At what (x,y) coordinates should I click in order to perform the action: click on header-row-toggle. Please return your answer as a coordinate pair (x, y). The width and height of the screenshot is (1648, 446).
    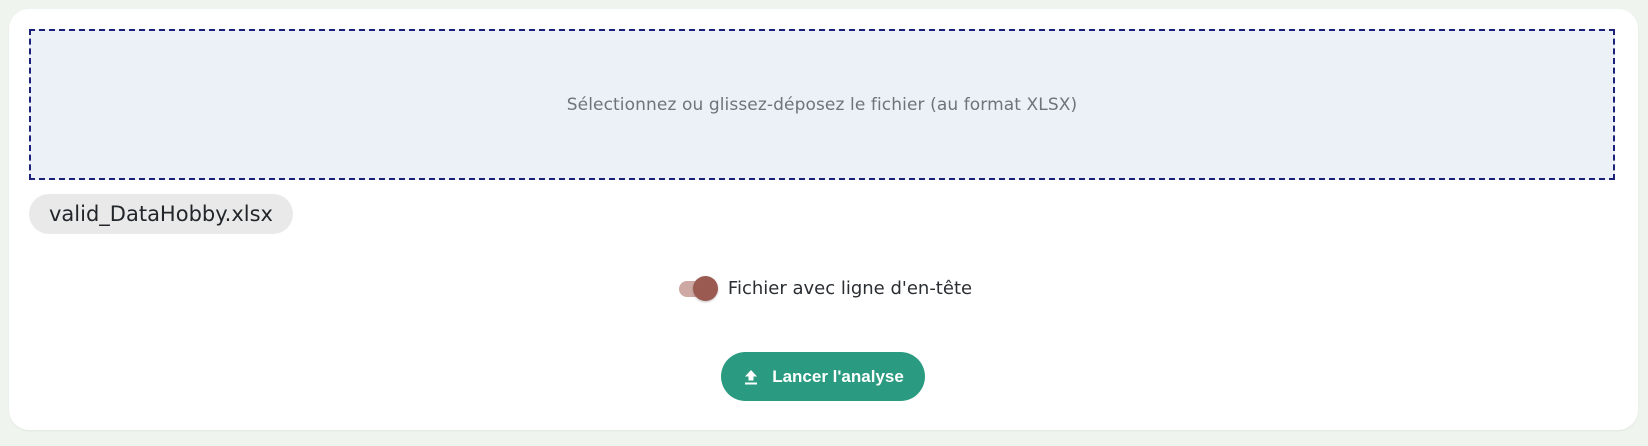
    Looking at the image, I should click on (697, 288).